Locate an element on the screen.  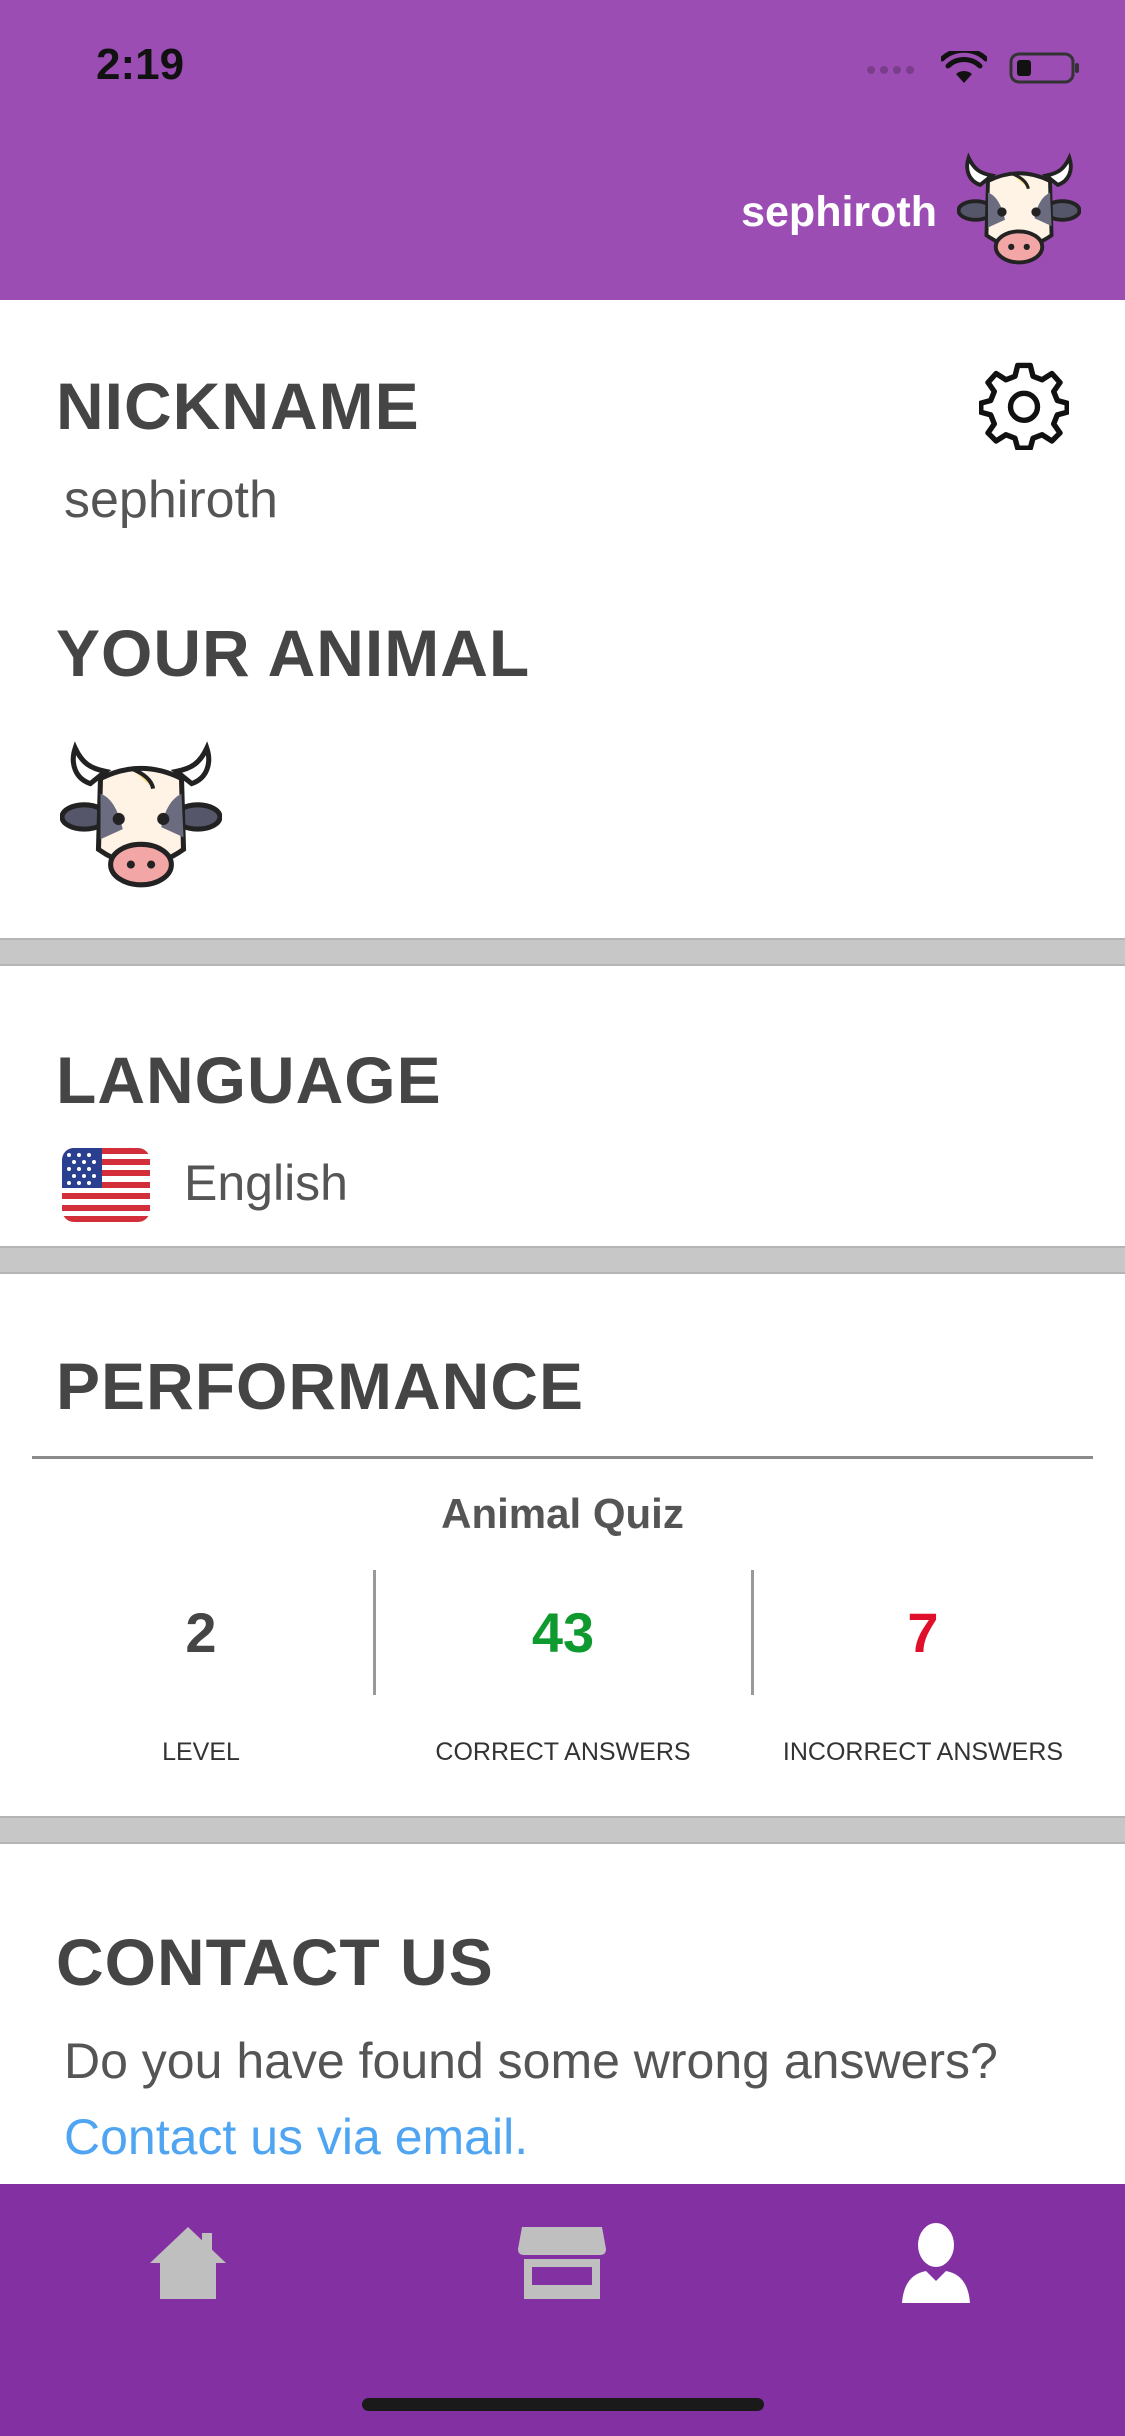
cow-animal-icon is located at coordinates (141, 819).